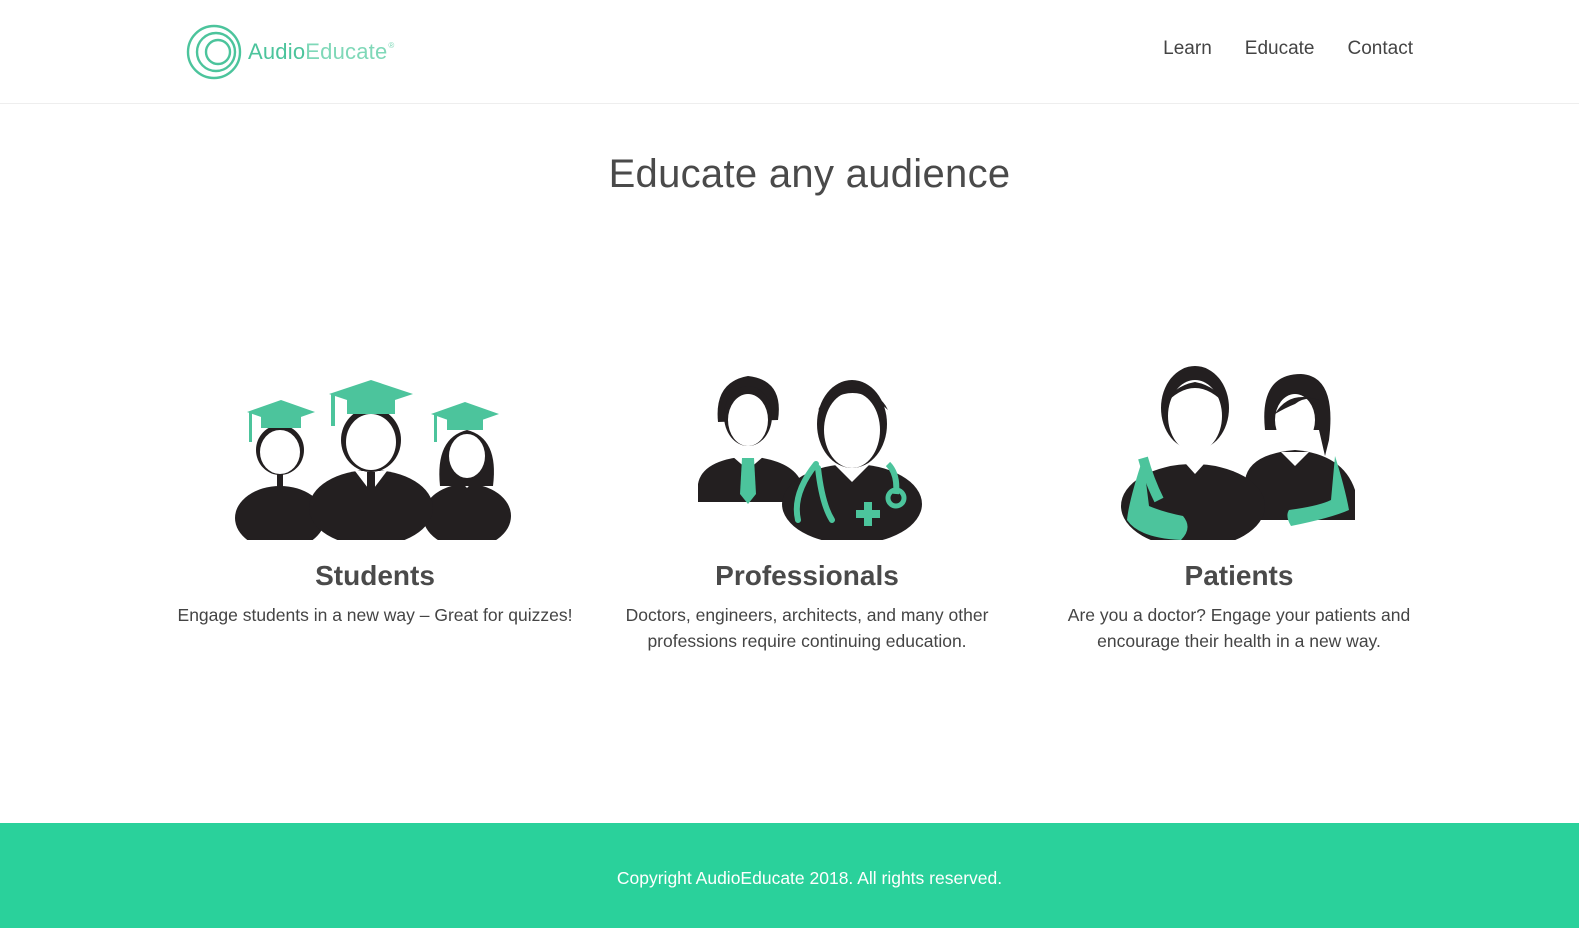 The height and width of the screenshot is (928, 1579). I want to click on audioeducate-logo-icon, so click(214, 52).